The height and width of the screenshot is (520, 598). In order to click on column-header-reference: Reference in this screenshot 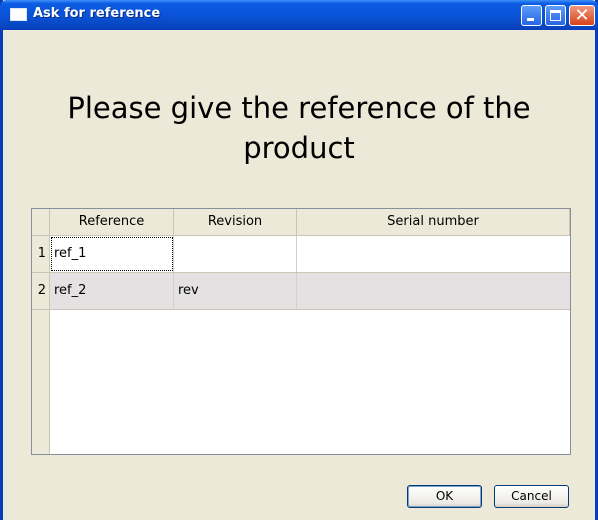, I will do `click(112, 222)`.